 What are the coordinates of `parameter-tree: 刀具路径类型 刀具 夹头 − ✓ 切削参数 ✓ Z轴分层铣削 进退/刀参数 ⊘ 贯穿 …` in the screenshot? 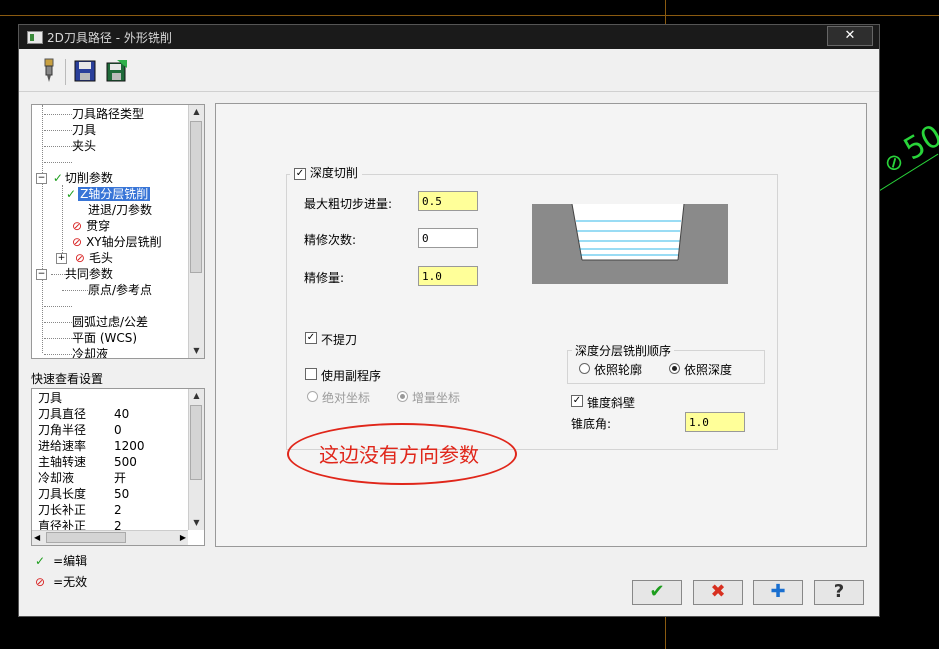 It's located at (118, 231).